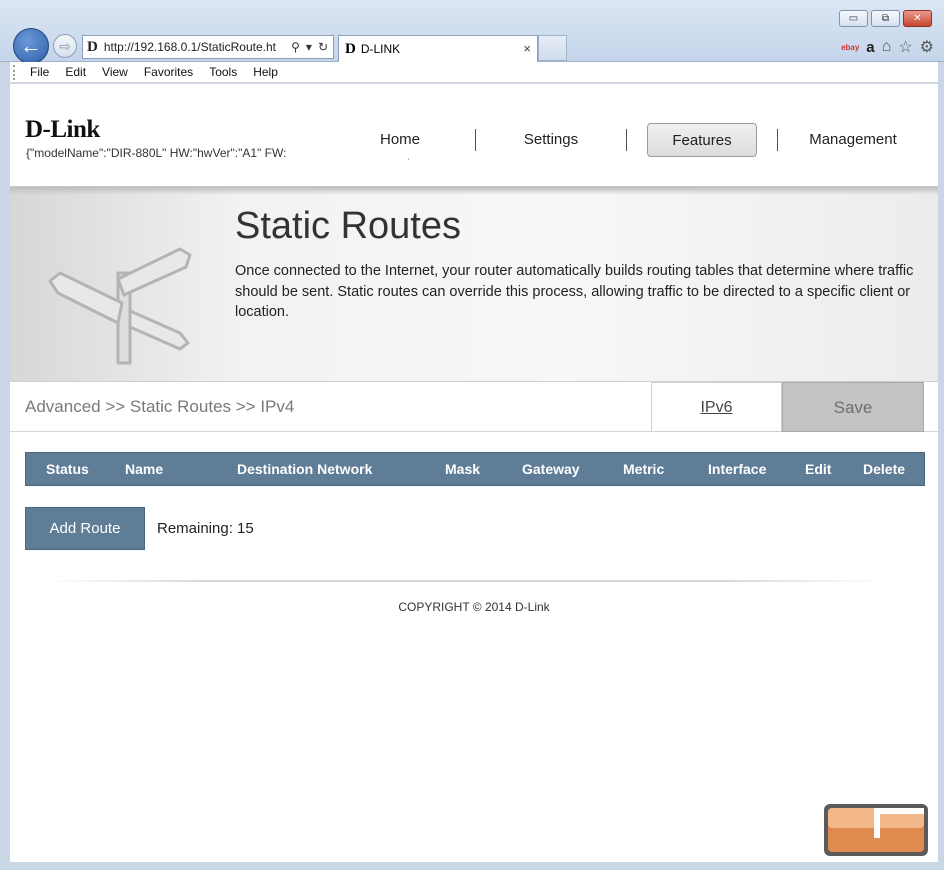 The image size is (944, 870). I want to click on menu-grip, so click(14, 72).